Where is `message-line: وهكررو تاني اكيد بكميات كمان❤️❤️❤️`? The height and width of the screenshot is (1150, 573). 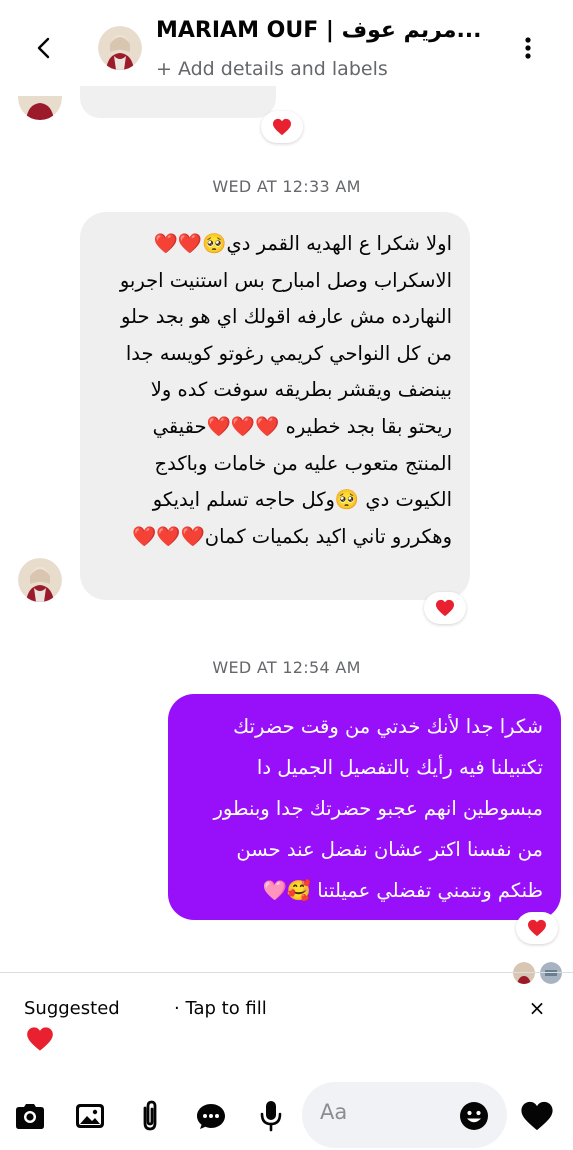
message-line: وهكررو تاني اكيد بكميات كمان❤️❤️❤️ is located at coordinates (291, 536).